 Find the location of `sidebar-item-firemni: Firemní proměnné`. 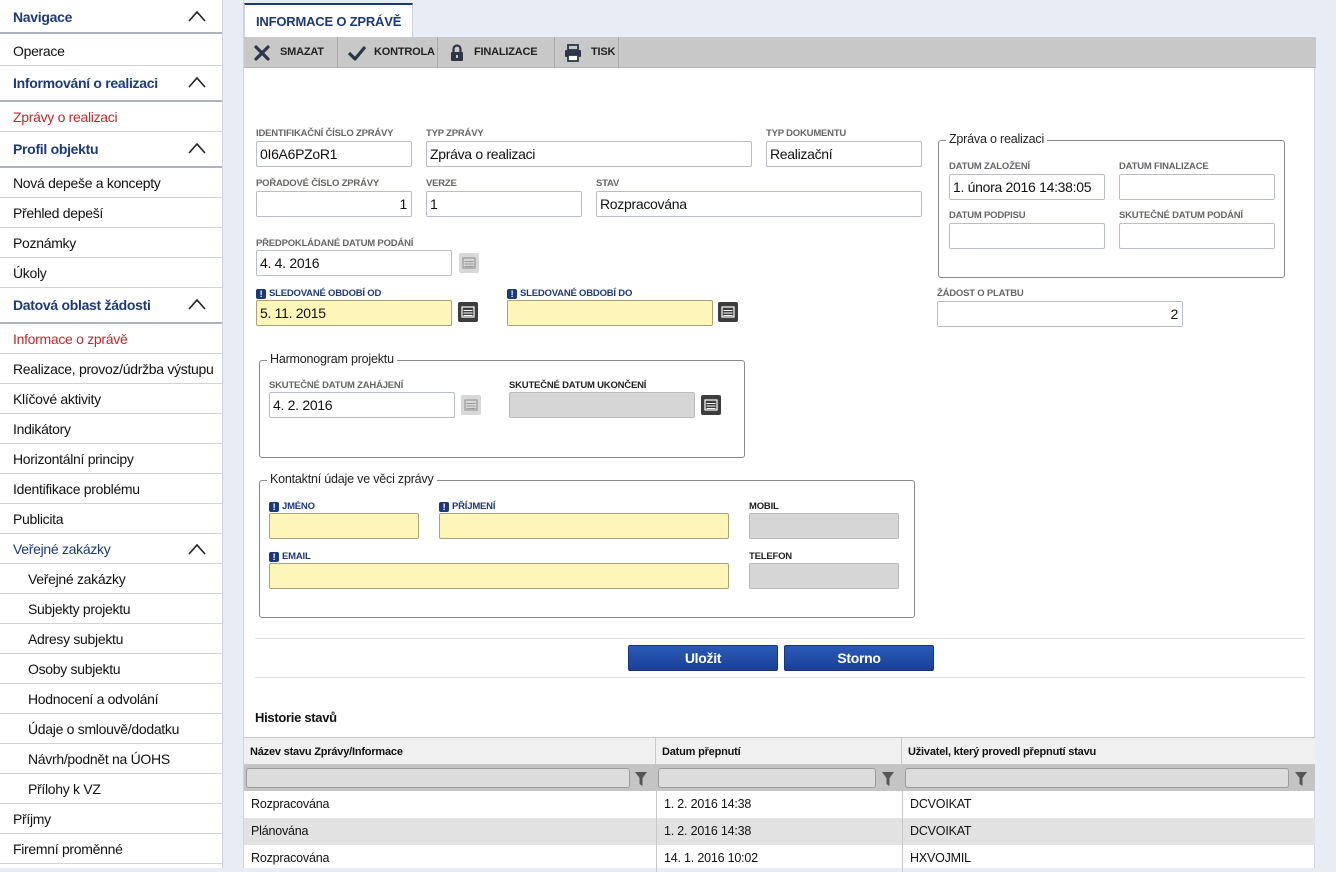

sidebar-item-firemni: Firemní proměnné is located at coordinates (111, 849).